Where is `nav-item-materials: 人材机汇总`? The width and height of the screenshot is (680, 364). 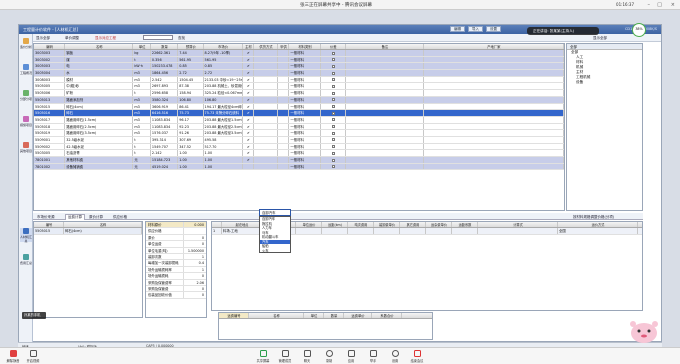 nav-item-materials: 人材机汇总 is located at coordinates (26, 235).